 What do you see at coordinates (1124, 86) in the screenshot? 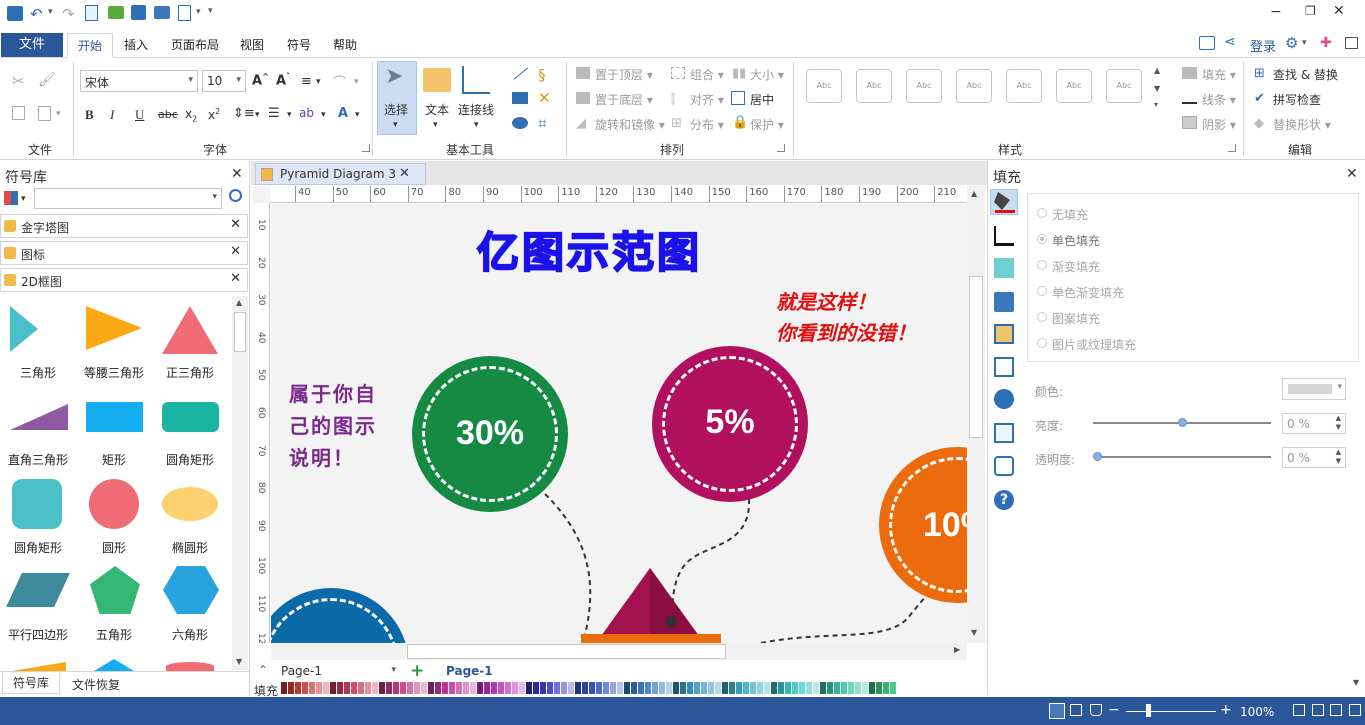
I see `style-sample-7: Abc` at bounding box center [1124, 86].